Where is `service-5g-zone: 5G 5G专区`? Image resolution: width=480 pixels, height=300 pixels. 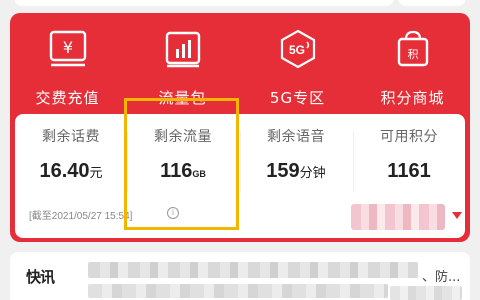
service-5g-zone: 5G 5G专区 is located at coordinates (297, 71).